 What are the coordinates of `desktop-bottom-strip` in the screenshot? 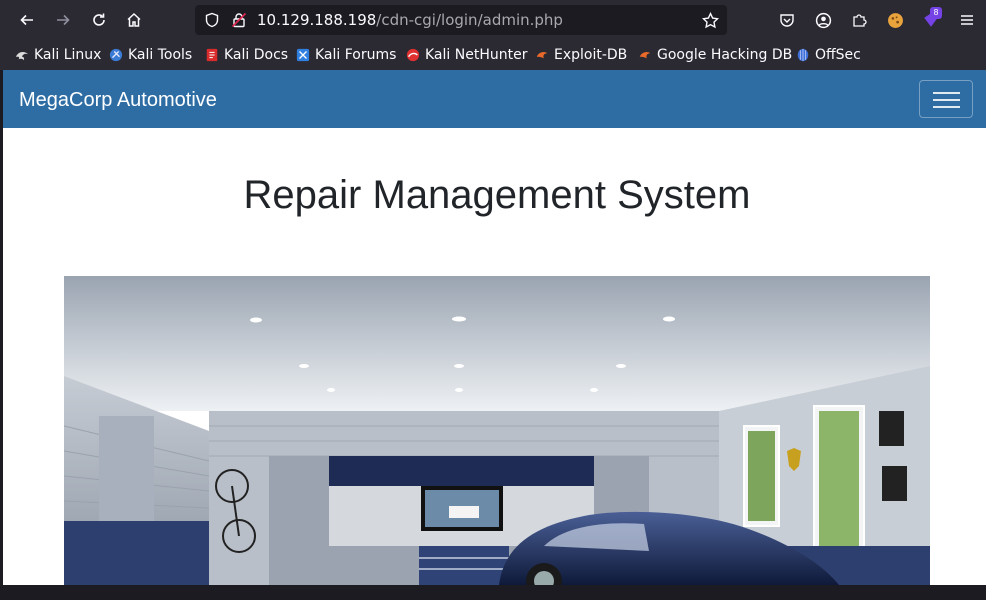 It's located at (493, 592).